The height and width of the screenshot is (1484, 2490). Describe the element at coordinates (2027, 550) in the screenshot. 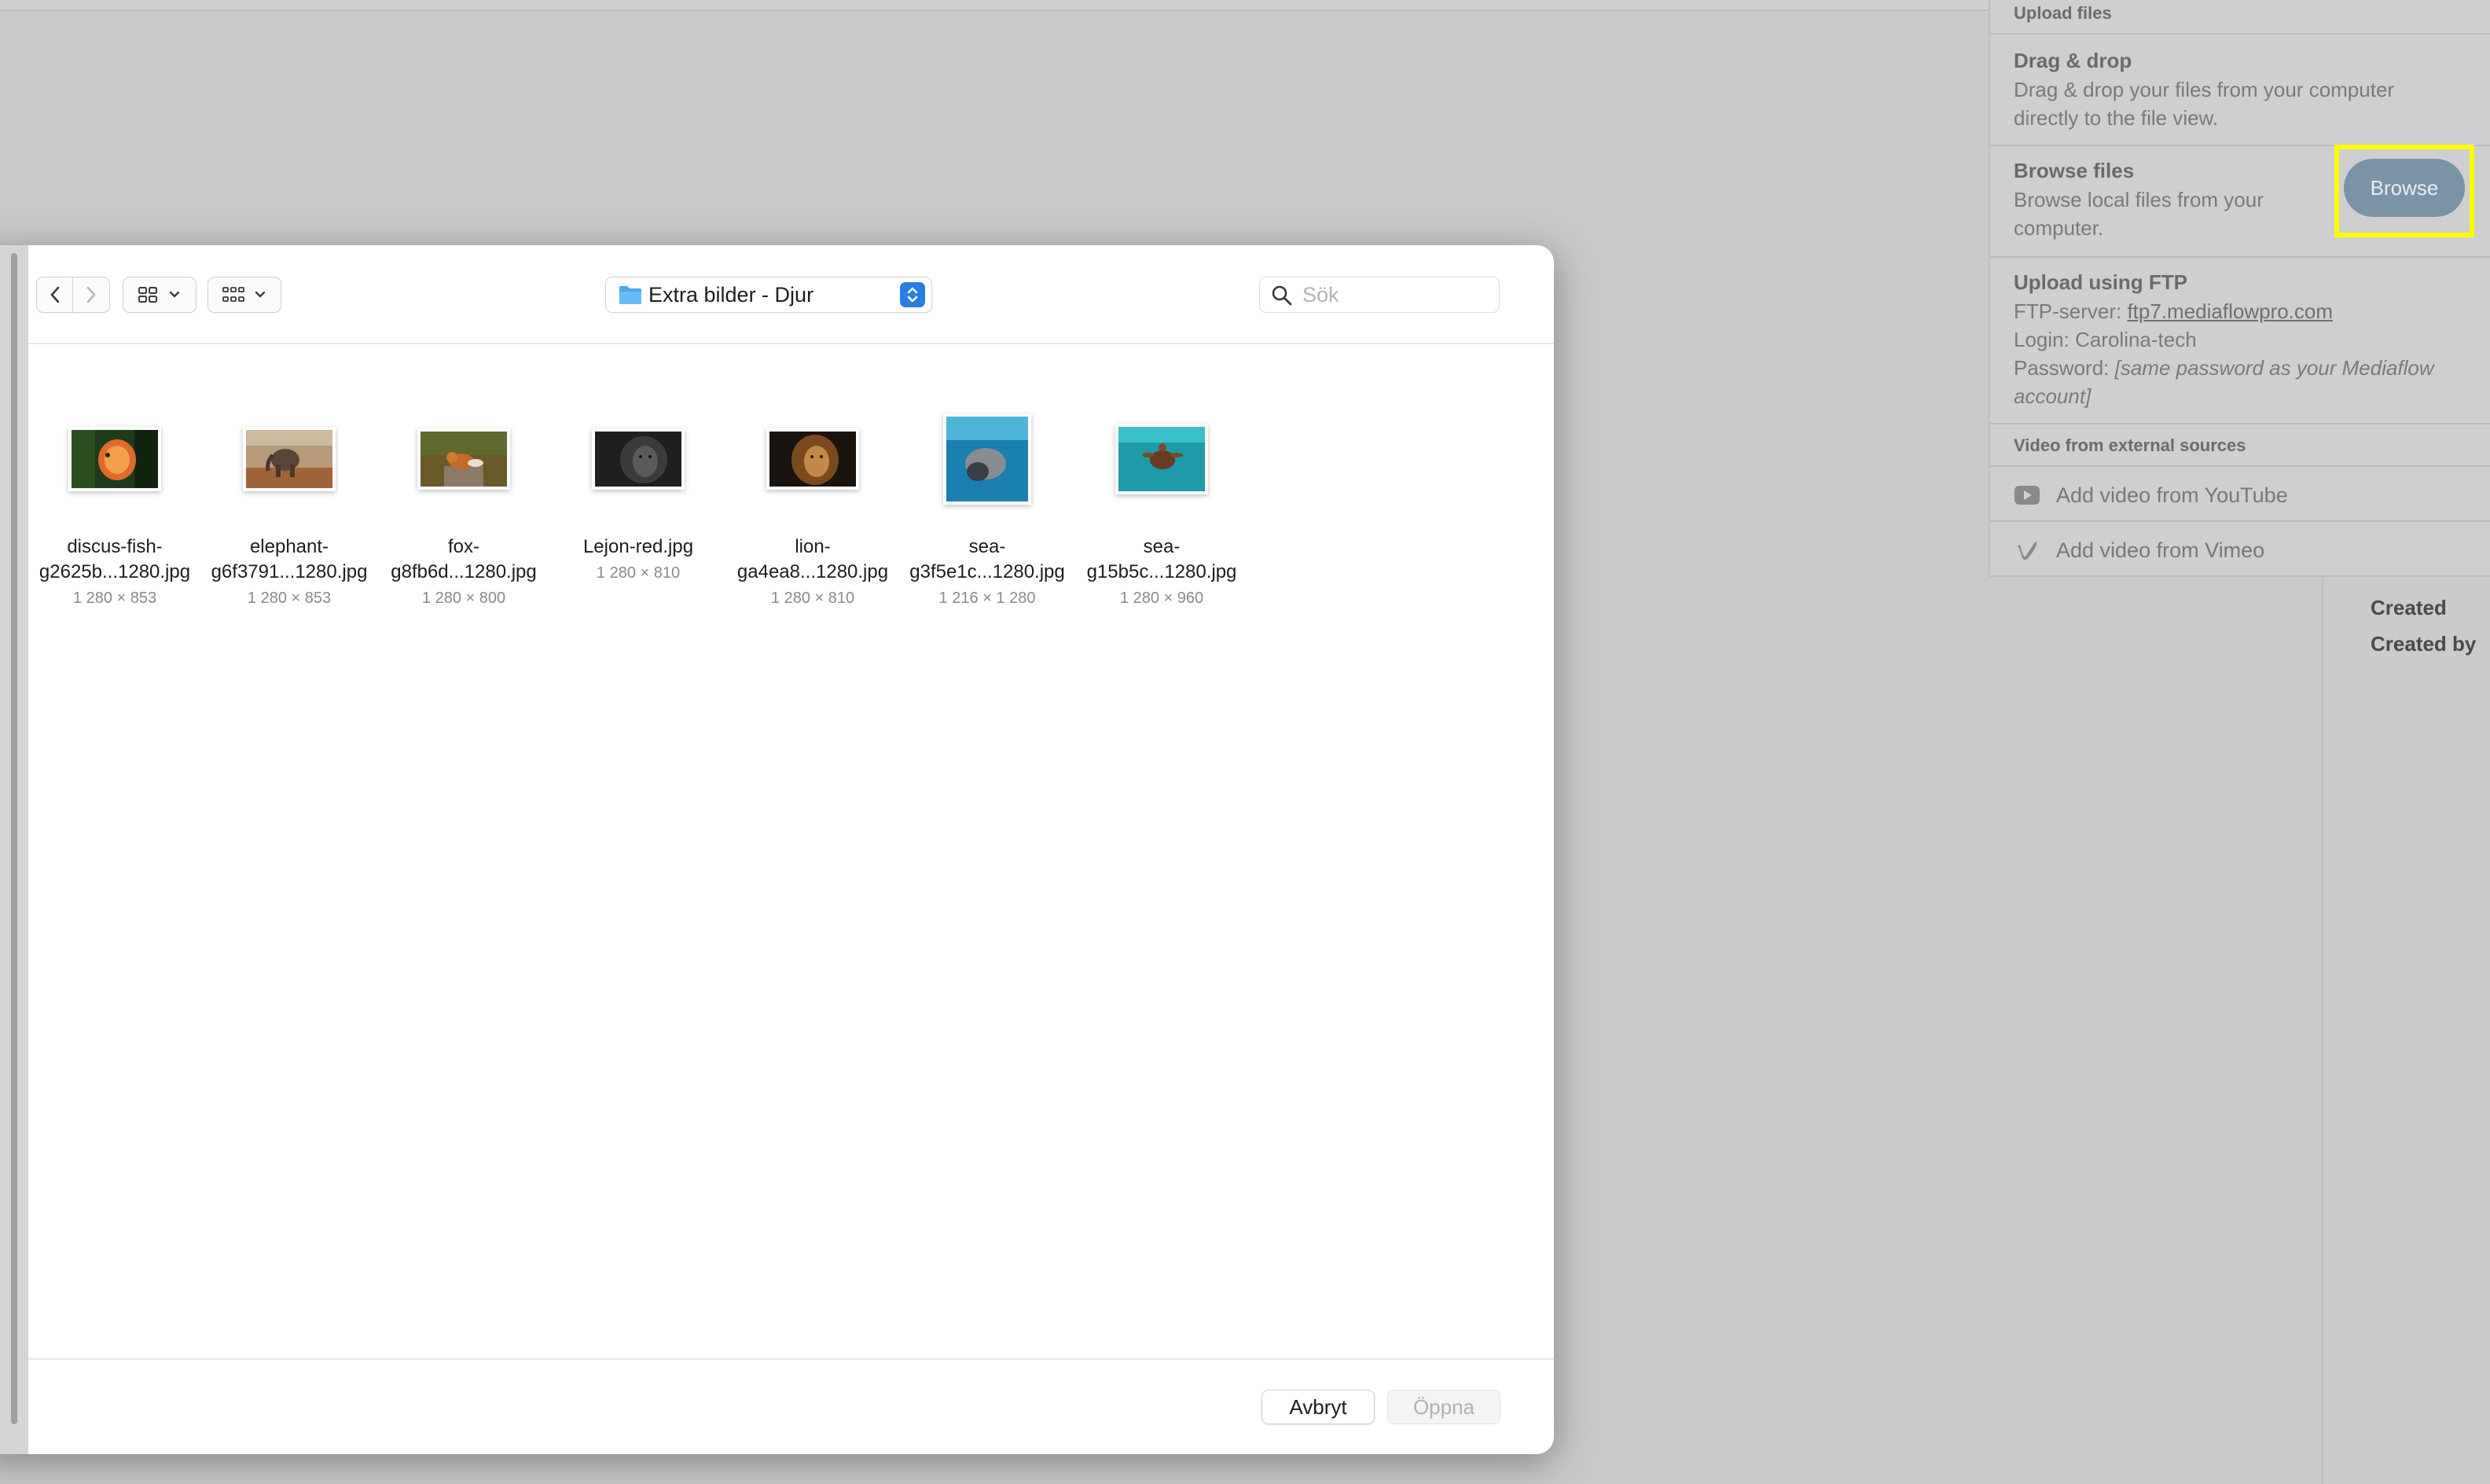

I see `vimeo-icon` at that location.